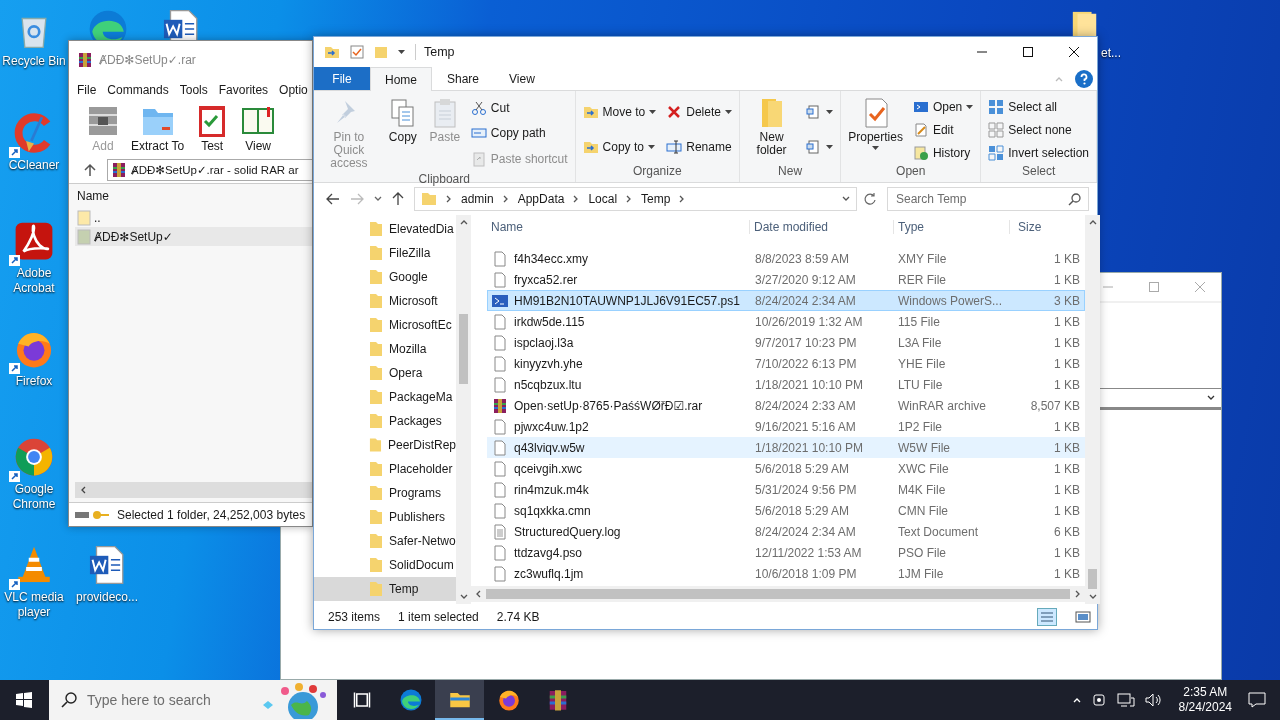  What do you see at coordinates (786, 258) in the screenshot?
I see `file-row: f4h34ecc.xmy 8/8/2023 8:59 AM XMY File 1 KB` at bounding box center [786, 258].